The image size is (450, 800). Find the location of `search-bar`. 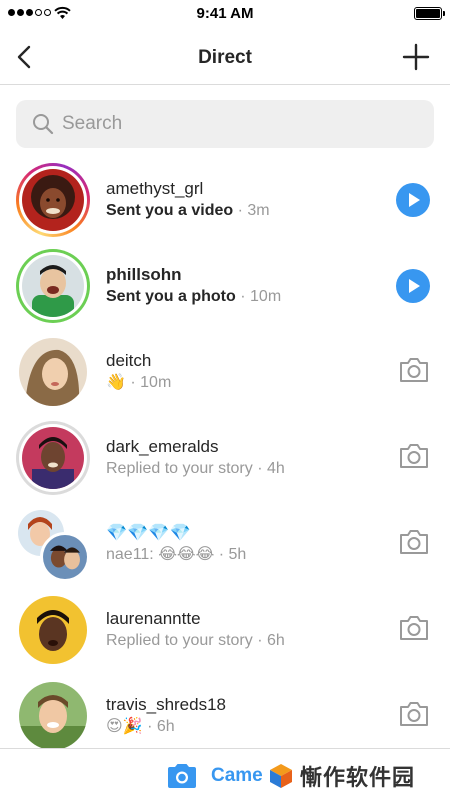

search-bar is located at coordinates (225, 124).